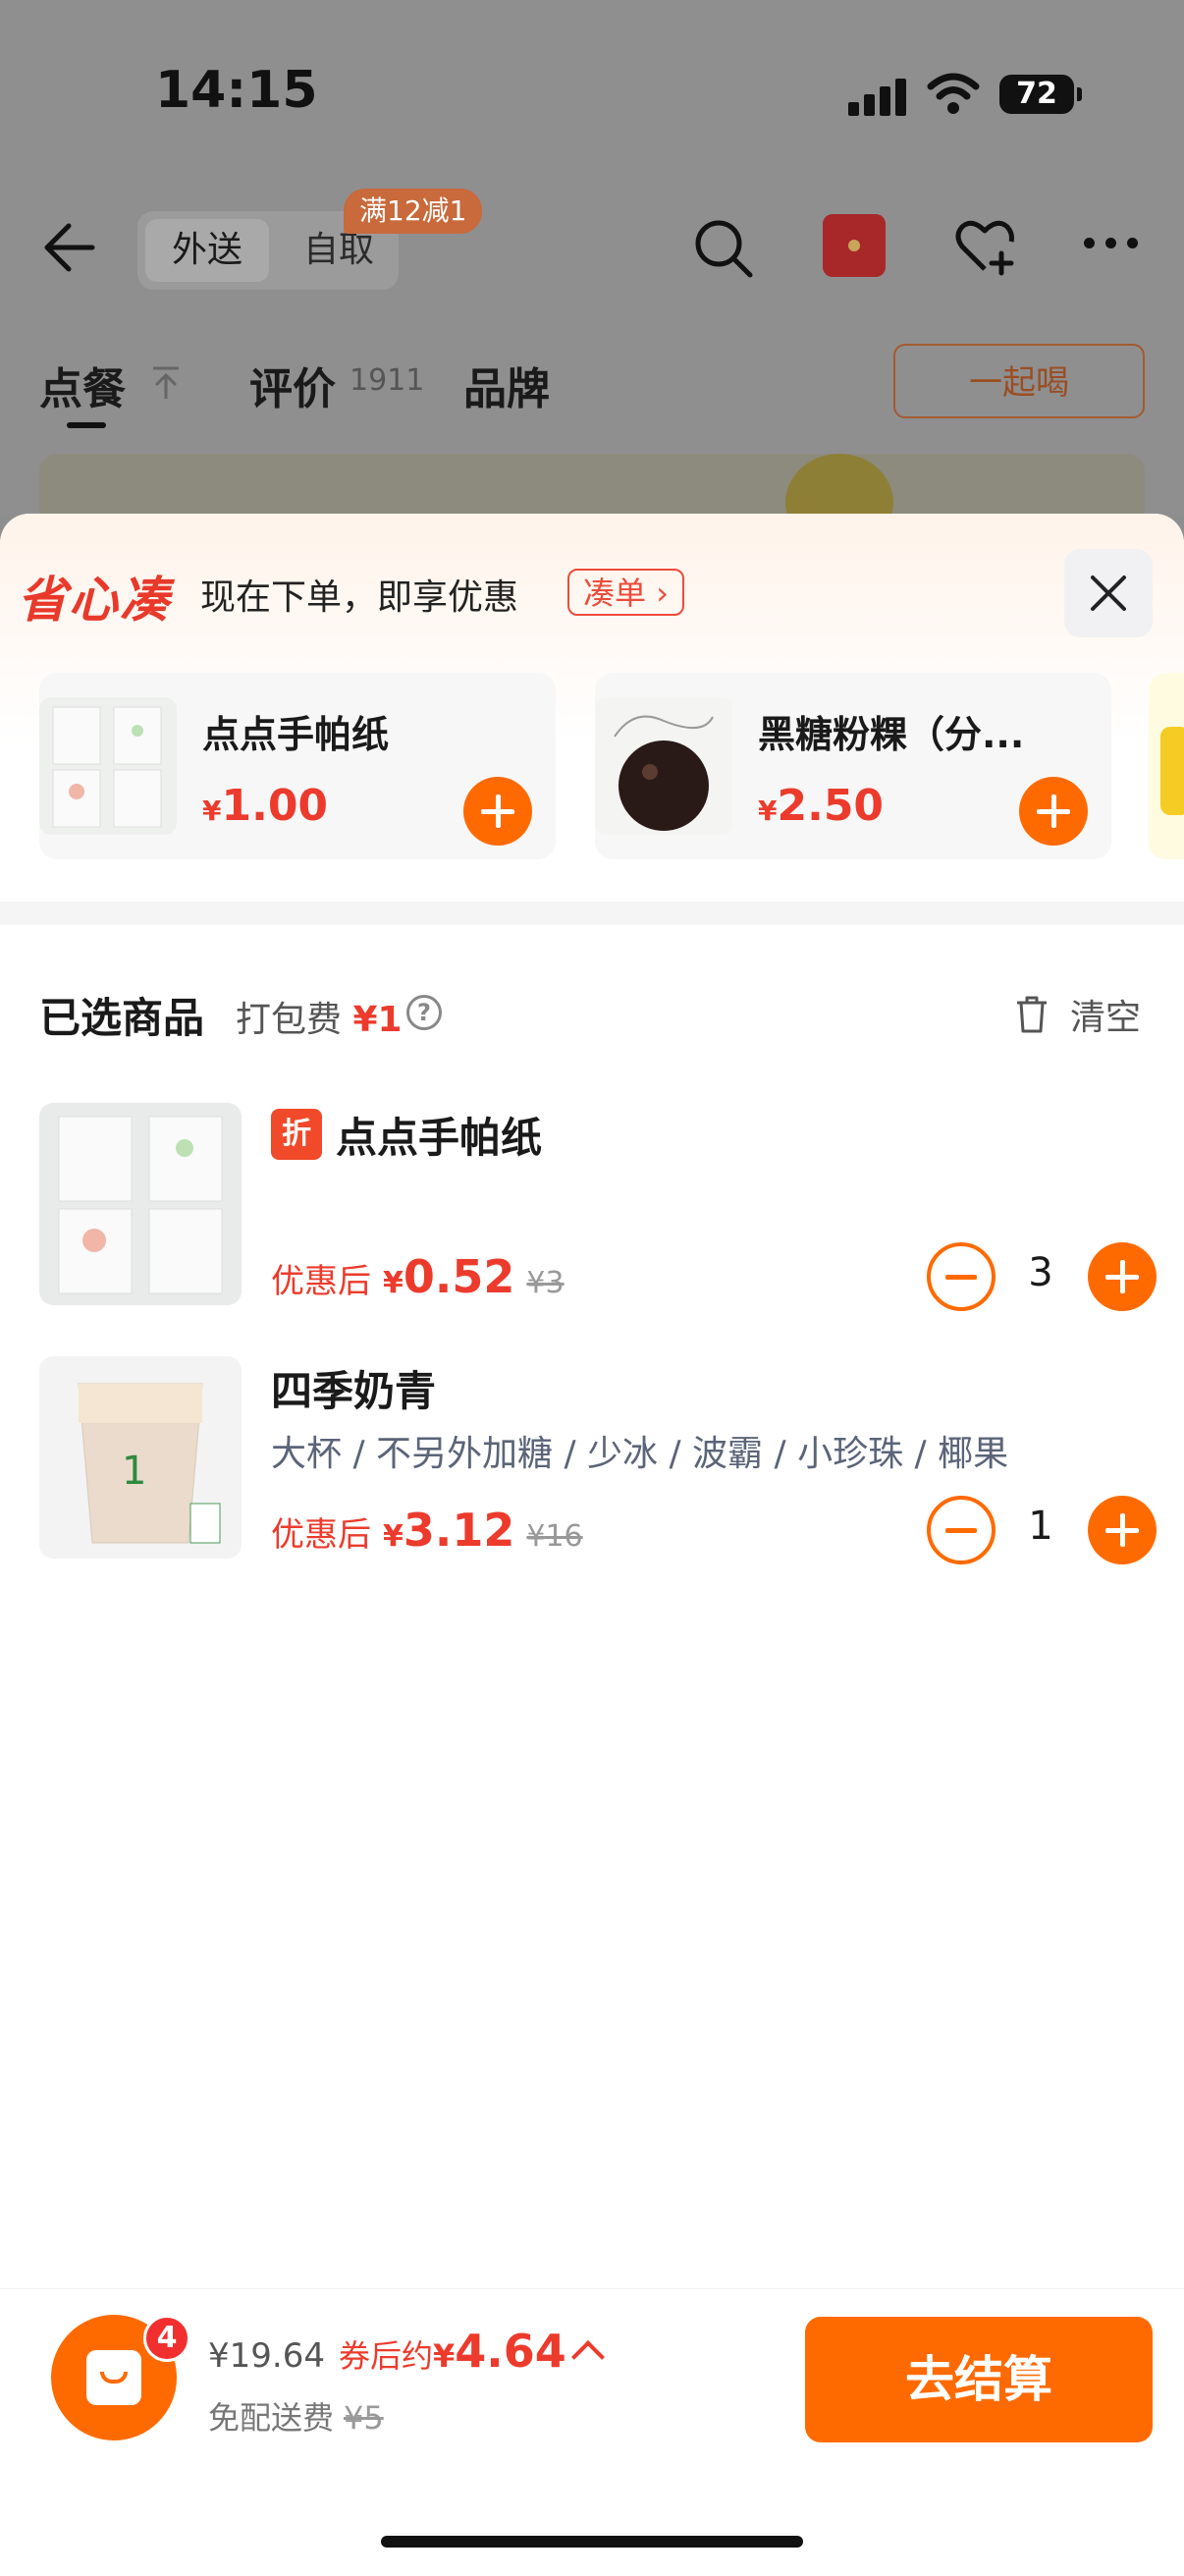 The width and height of the screenshot is (1184, 2576). I want to click on cart-item-price: 优惠后 ¥0.52 ¥3, so click(418, 1276).